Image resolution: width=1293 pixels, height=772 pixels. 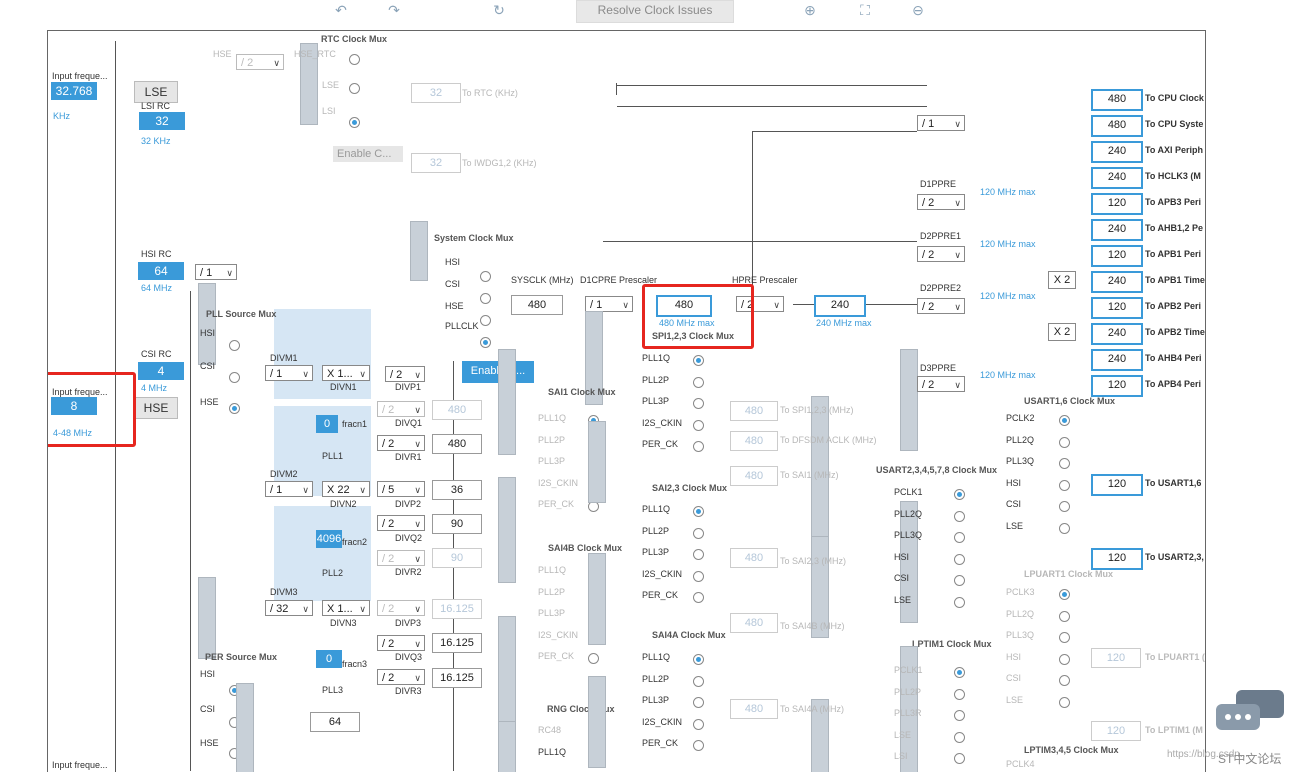 What do you see at coordinates (941, 123) in the screenshot?
I see `cpu-divider-select: / 1` at bounding box center [941, 123].